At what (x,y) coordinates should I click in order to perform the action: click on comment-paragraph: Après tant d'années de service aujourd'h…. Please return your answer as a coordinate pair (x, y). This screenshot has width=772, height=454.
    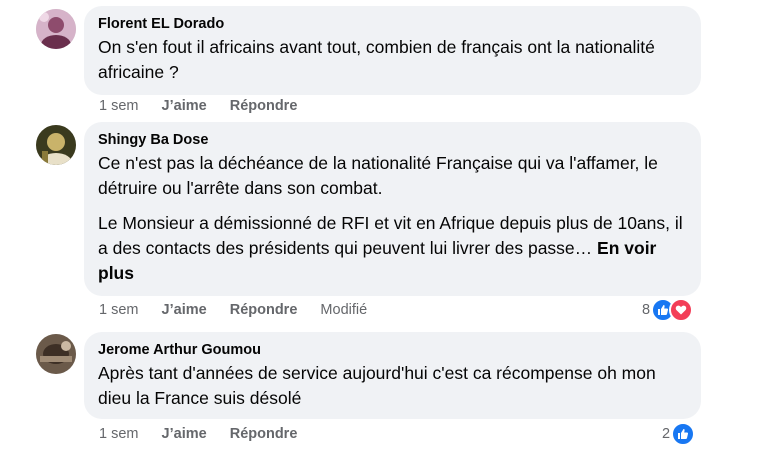
    Looking at the image, I should click on (377, 385).